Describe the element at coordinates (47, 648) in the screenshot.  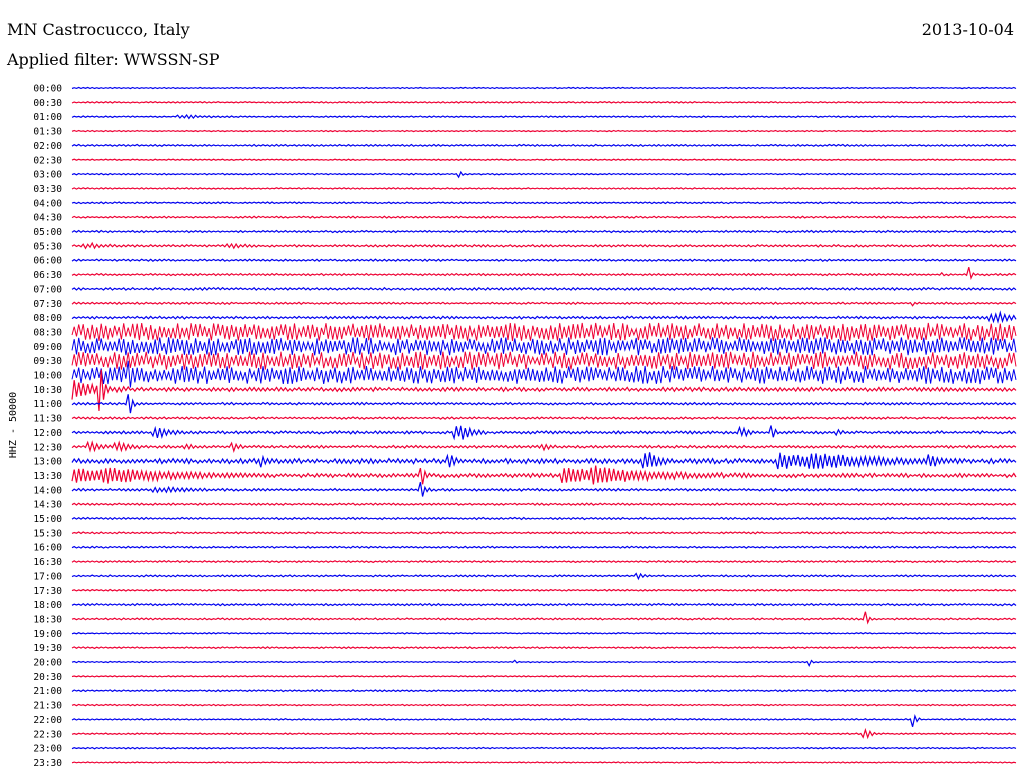
I see `tick-label: 19:30` at that location.